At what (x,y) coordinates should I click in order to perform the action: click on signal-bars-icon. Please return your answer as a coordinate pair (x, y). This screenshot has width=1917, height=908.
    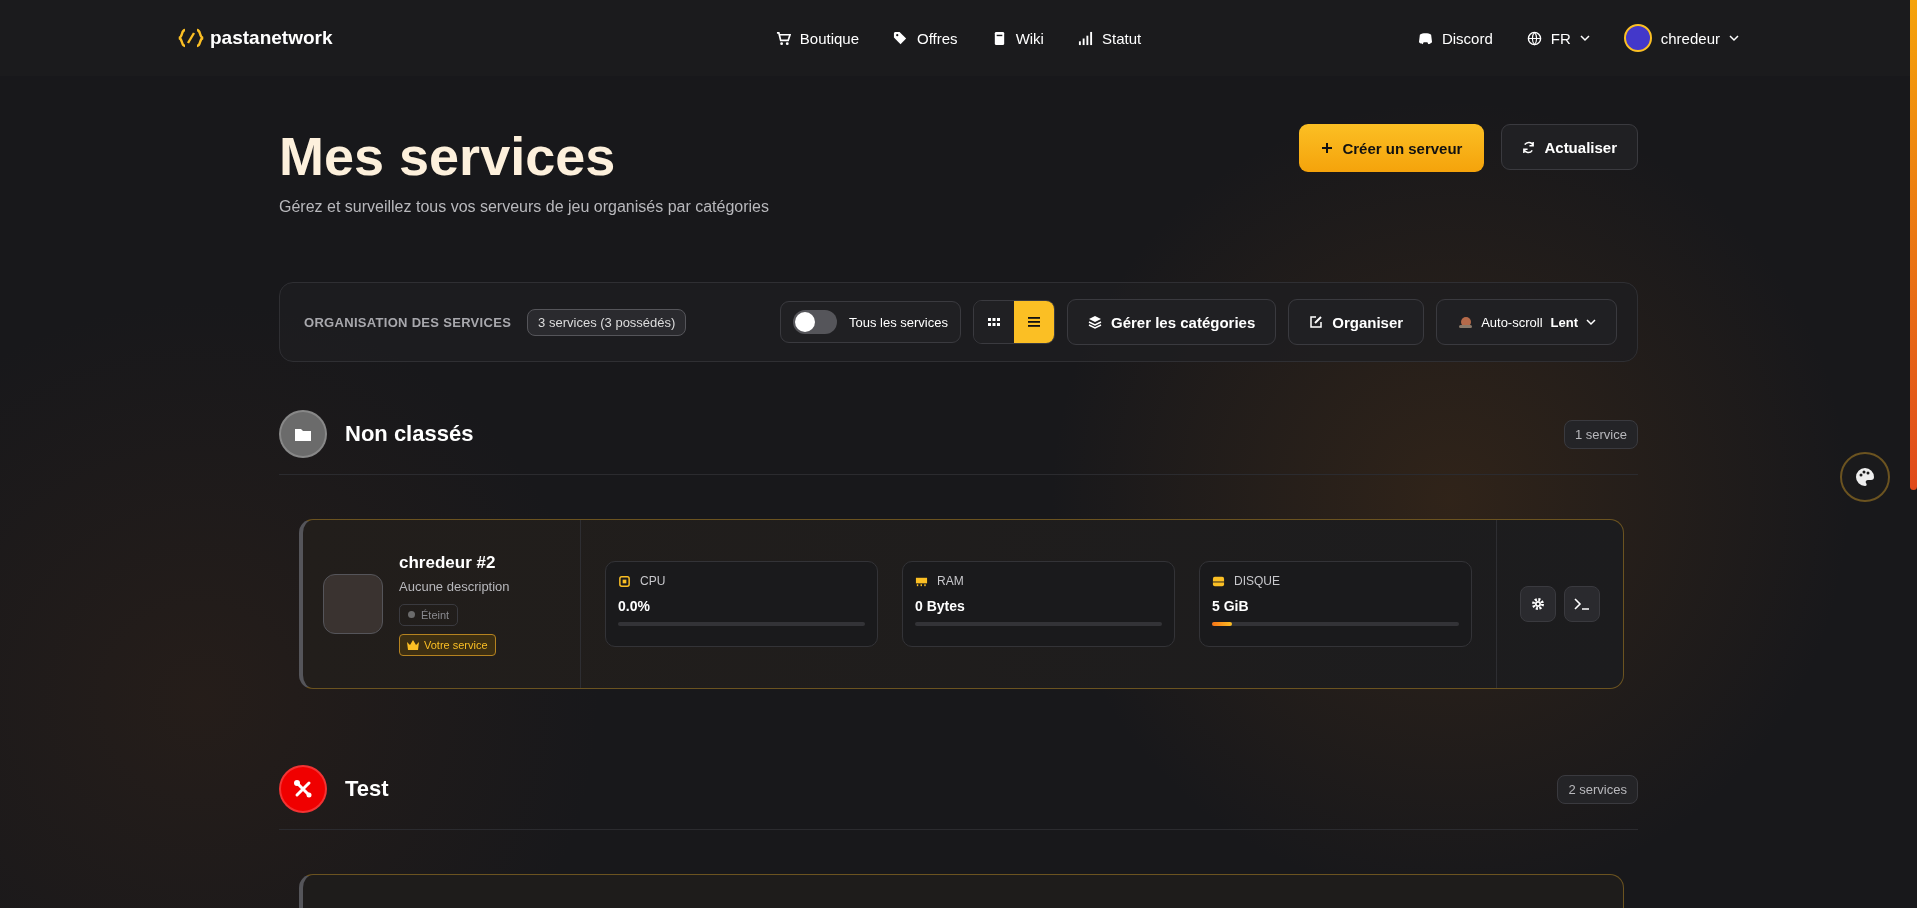
    Looking at the image, I should click on (1085, 38).